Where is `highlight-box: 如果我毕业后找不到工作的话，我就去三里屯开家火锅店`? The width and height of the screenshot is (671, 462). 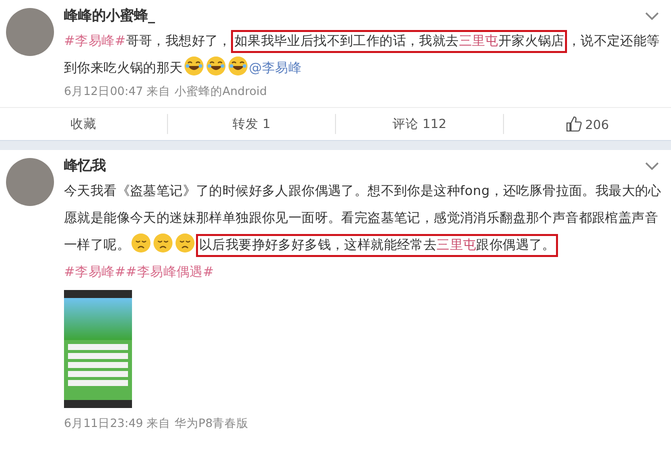 highlight-box: 如果我毕业后找不到工作的话，我就去三里屯开家火锅店 is located at coordinates (399, 41).